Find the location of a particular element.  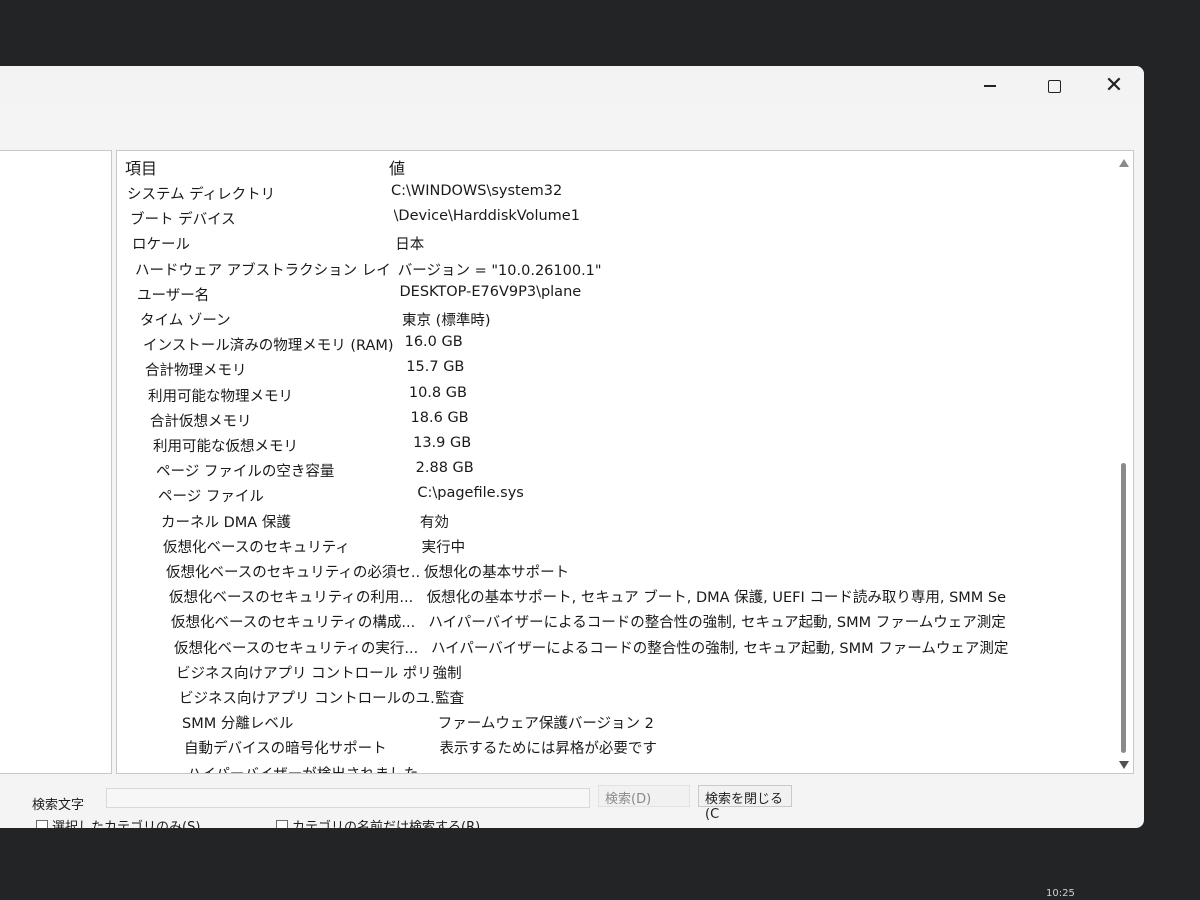

minimize-icon is located at coordinates (990, 86).